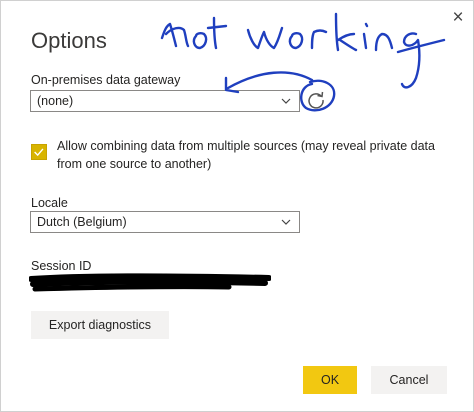 The width and height of the screenshot is (474, 412). I want to click on refresh-icon, so click(316, 100).